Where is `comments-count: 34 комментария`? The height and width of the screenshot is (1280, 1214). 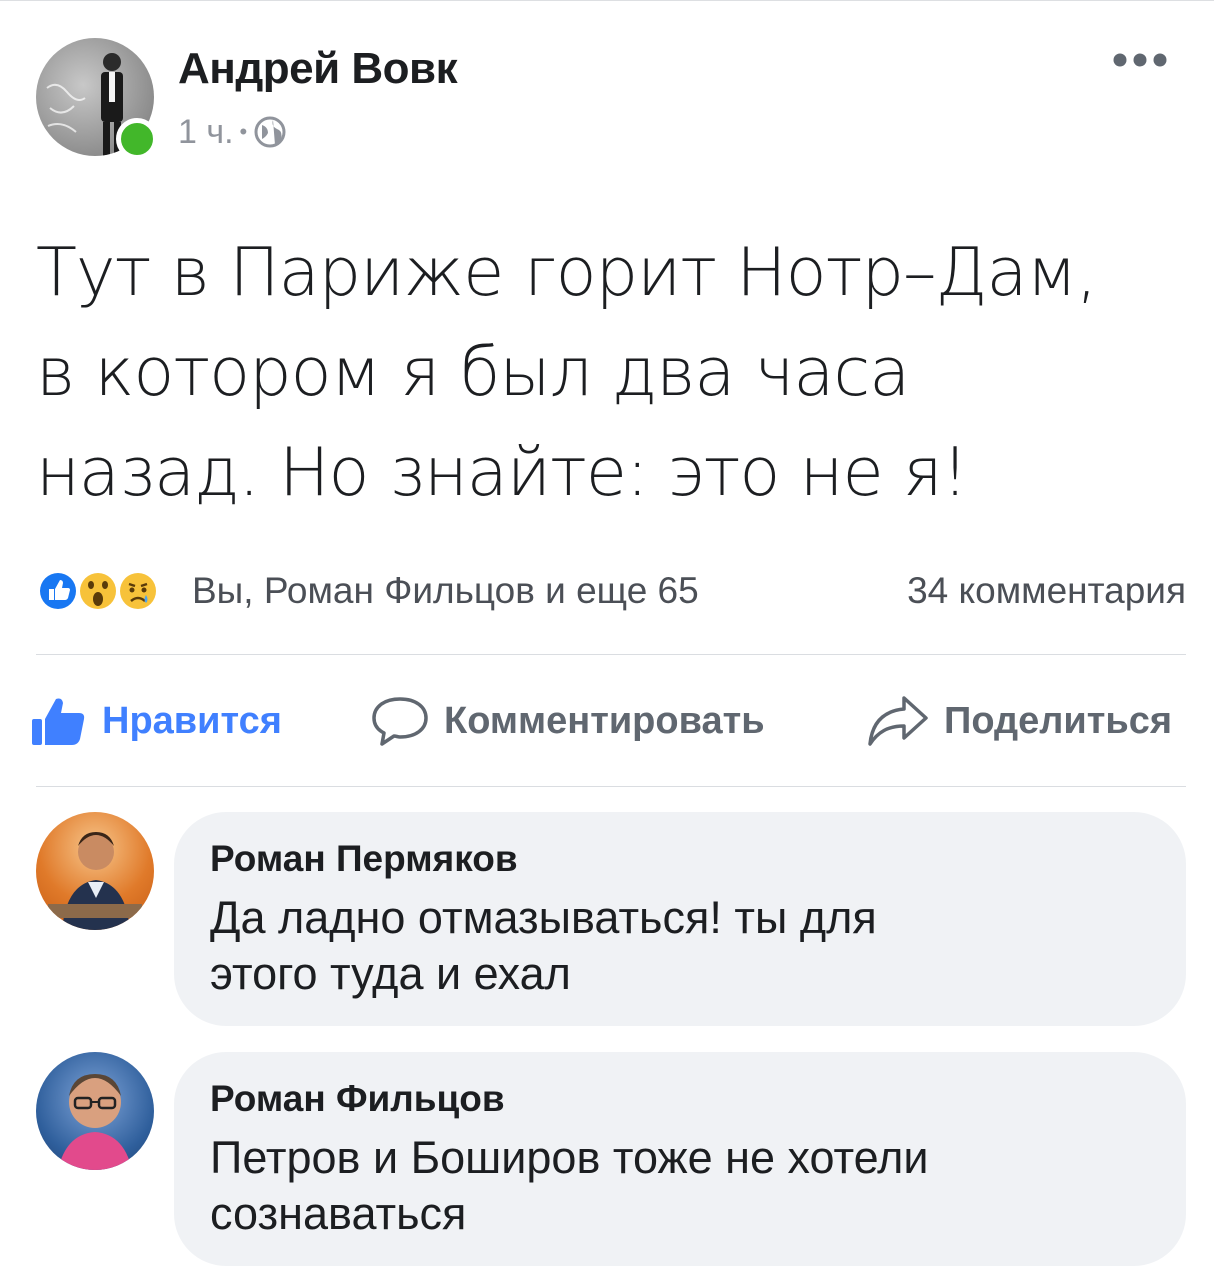 comments-count: 34 комментария is located at coordinates (1046, 591).